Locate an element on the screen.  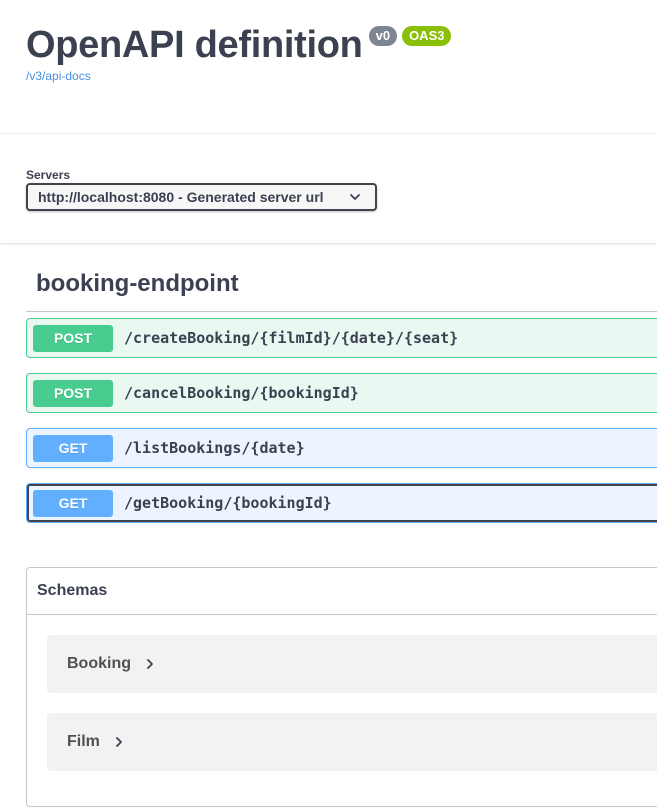
servers-label: Servers is located at coordinates (48, 175).